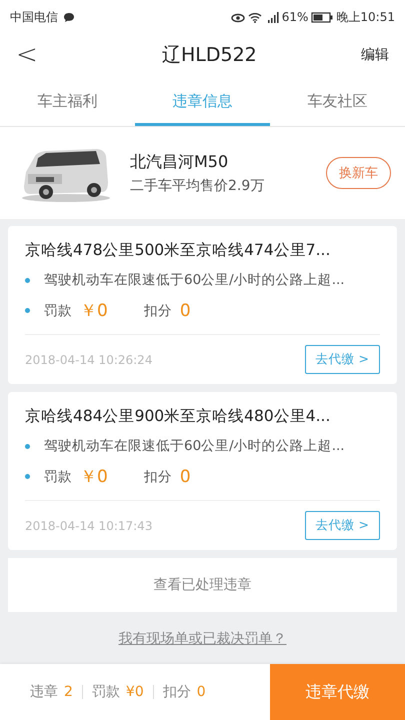  Describe the element at coordinates (202, 585) in the screenshot. I see `processed-violations-button: 查看已处理违章` at that location.